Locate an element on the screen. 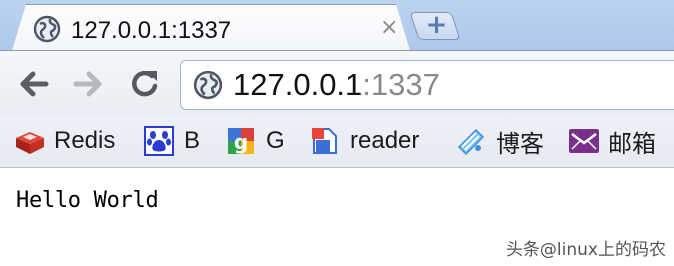 The width and height of the screenshot is (674, 266). forward-arrow-icon is located at coordinates (87, 84).